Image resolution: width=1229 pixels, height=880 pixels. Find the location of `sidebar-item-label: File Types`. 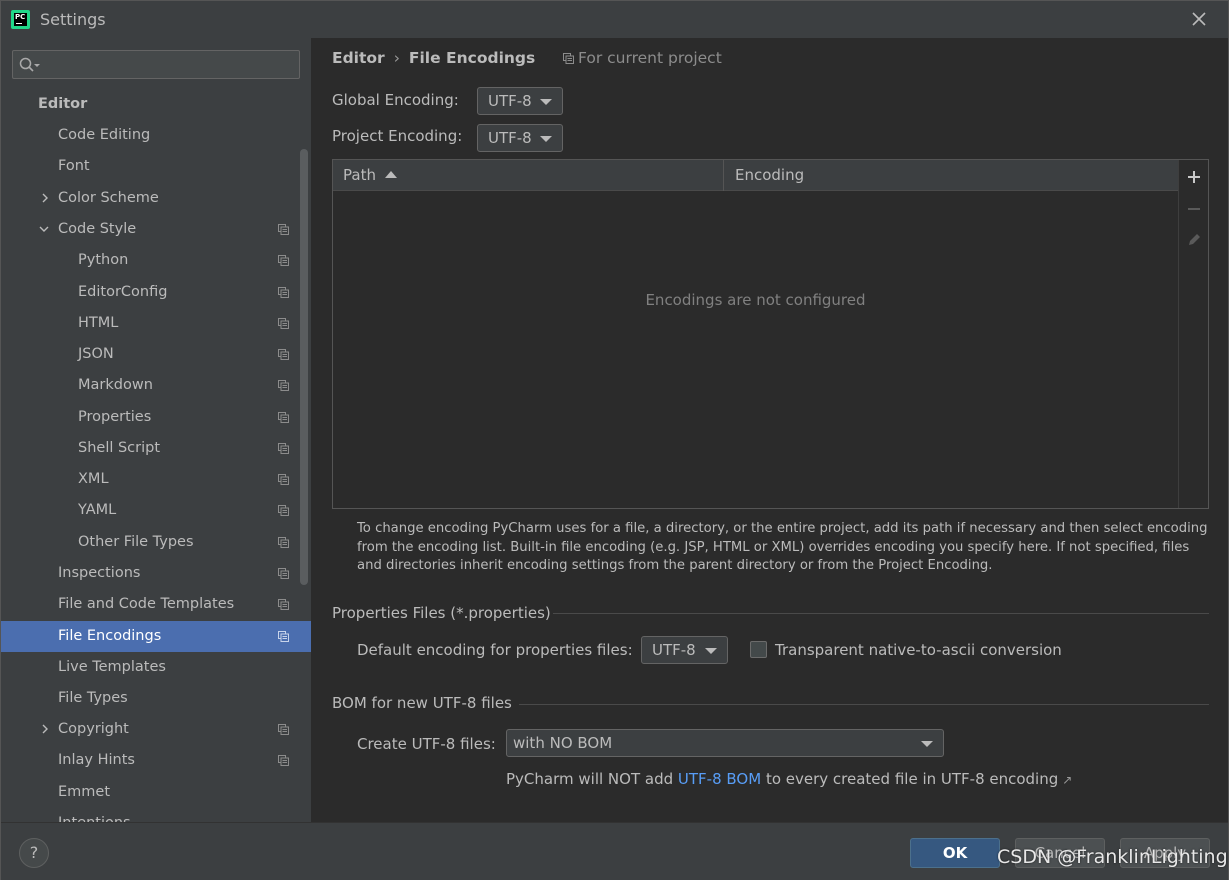

sidebar-item-label: File Types is located at coordinates (93, 698).